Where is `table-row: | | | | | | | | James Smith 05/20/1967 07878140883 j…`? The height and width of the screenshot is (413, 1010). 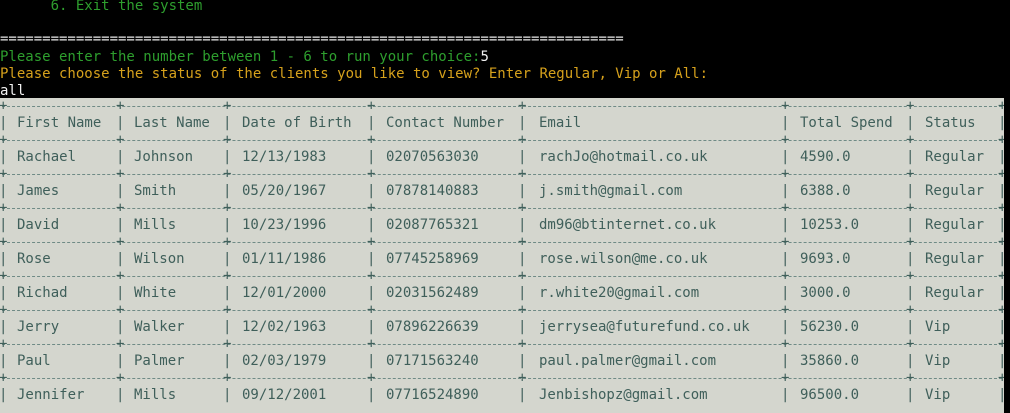 table-row: | | | | | | | | James Smith 05/20/1967 07878140883 j… is located at coordinates (502, 191).